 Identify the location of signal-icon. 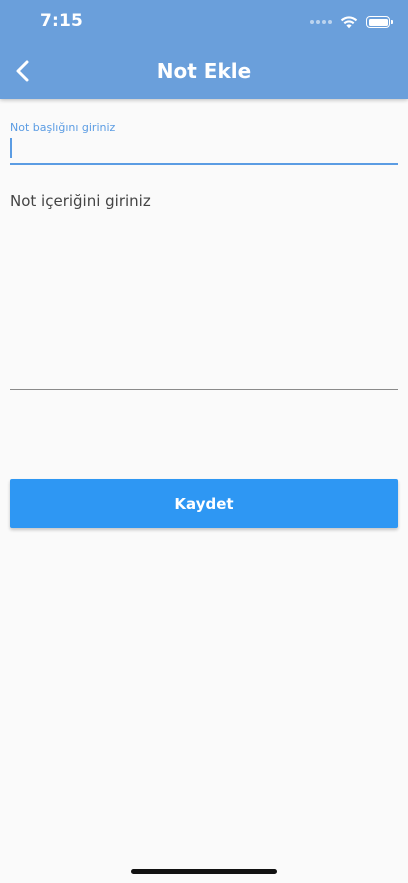
(321, 22).